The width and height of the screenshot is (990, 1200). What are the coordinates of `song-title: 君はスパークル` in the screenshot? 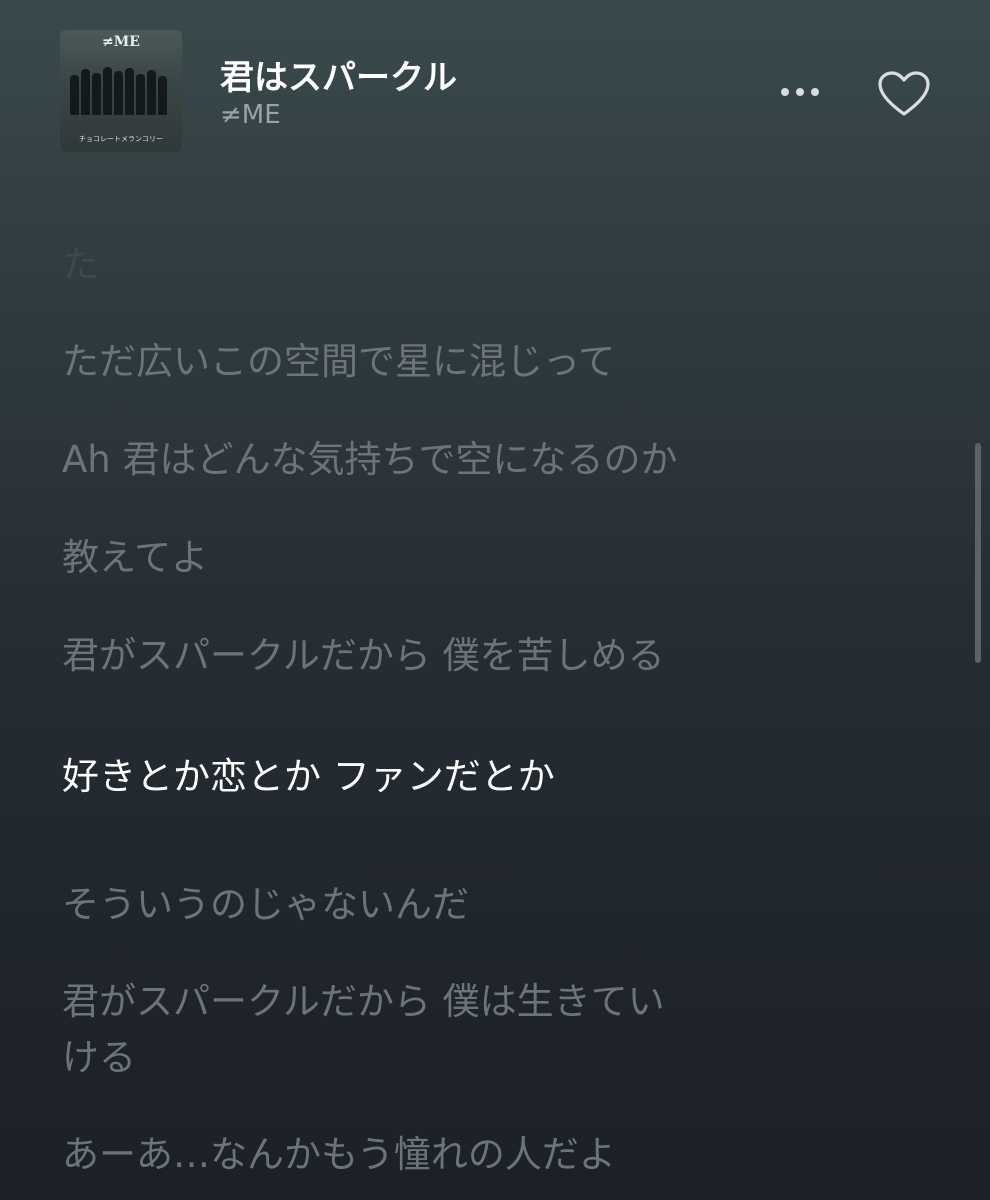 It's located at (338, 78).